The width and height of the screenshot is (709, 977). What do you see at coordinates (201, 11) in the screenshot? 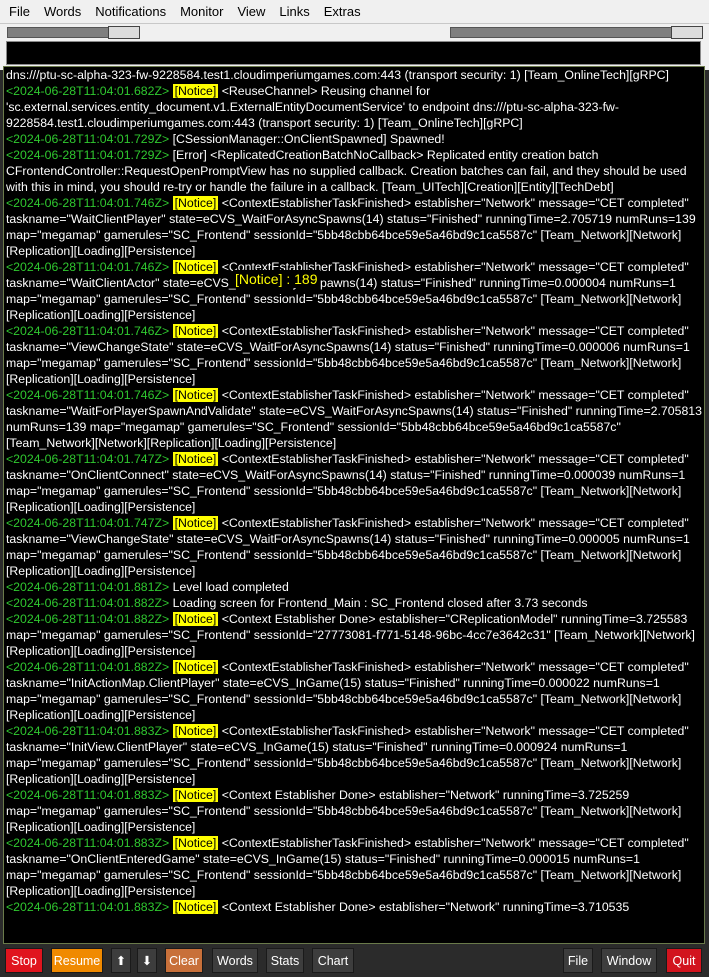
I see `menu-monitor: Monitor` at bounding box center [201, 11].